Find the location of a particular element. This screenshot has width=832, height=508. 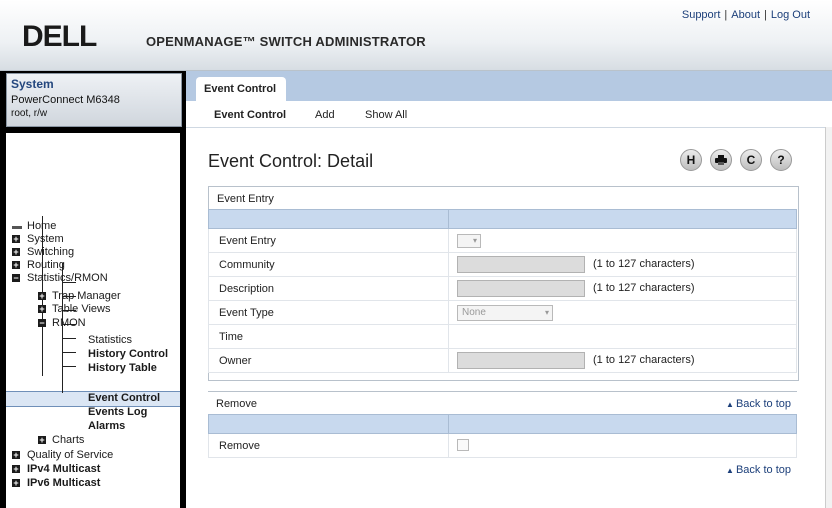

logout-link: Log Out is located at coordinates (790, 15).